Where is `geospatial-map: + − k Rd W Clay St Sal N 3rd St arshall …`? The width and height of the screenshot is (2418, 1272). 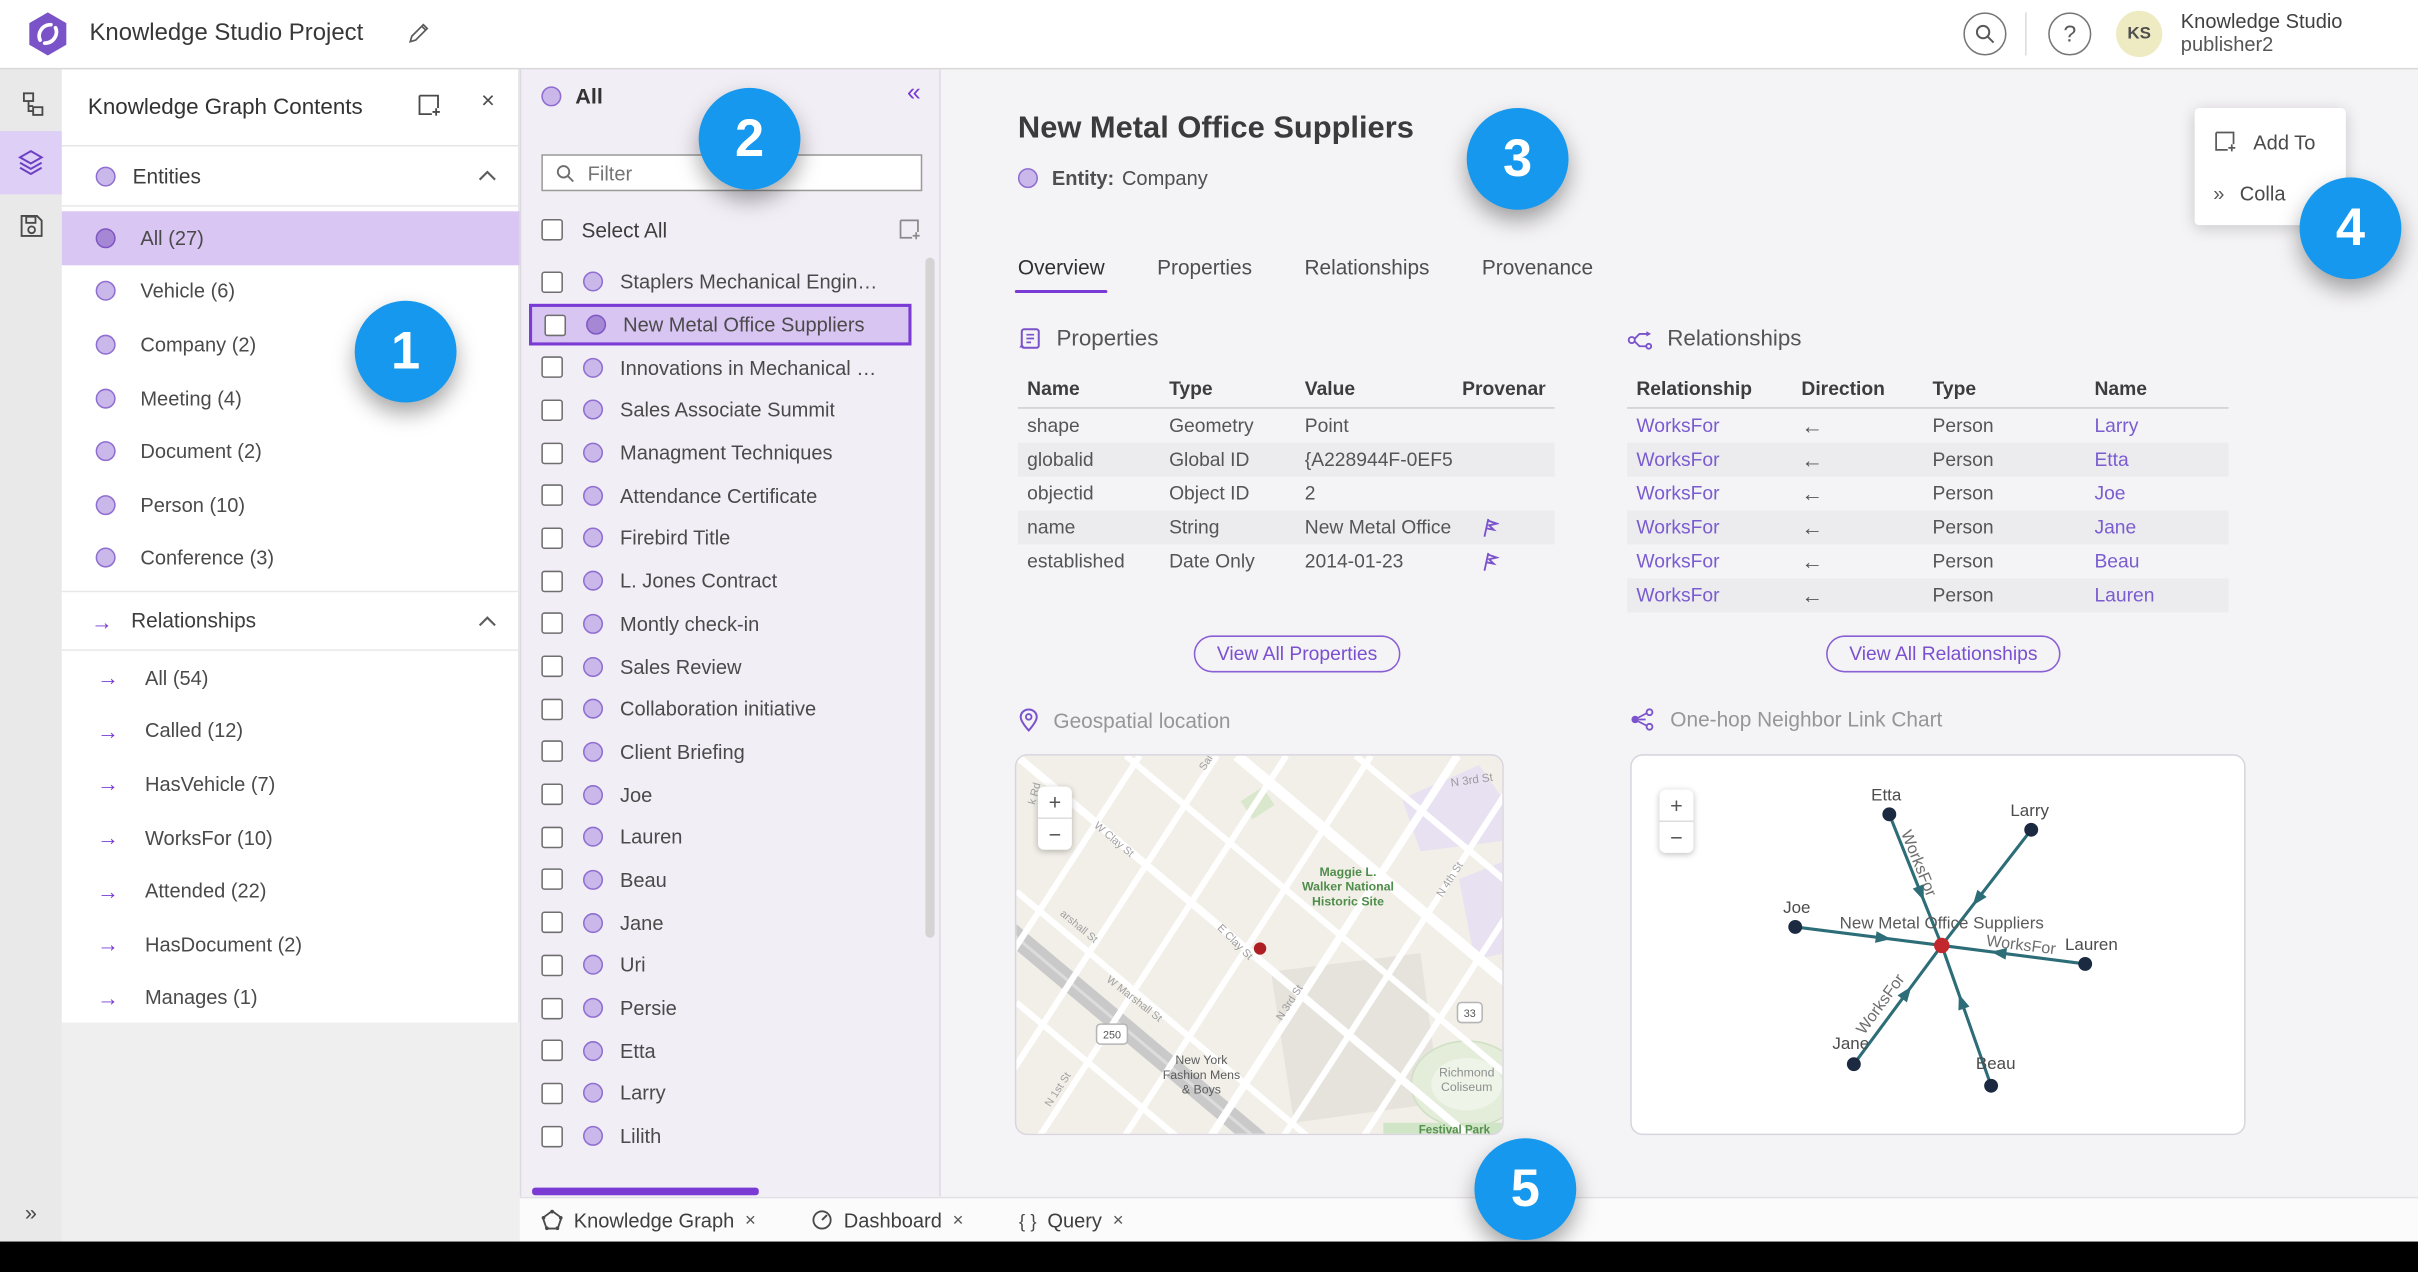
geospatial-map: + − k Rd W Clay St Sal N 3rd St arshall … is located at coordinates (1259, 945).